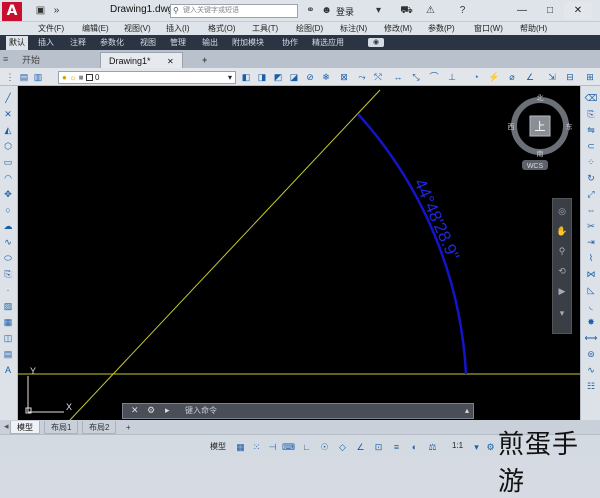 Image resolution: width=600 pixels, height=498 pixels. Describe the element at coordinates (46, 42) in the screenshot. I see `tab-insert: 插入` at that location.